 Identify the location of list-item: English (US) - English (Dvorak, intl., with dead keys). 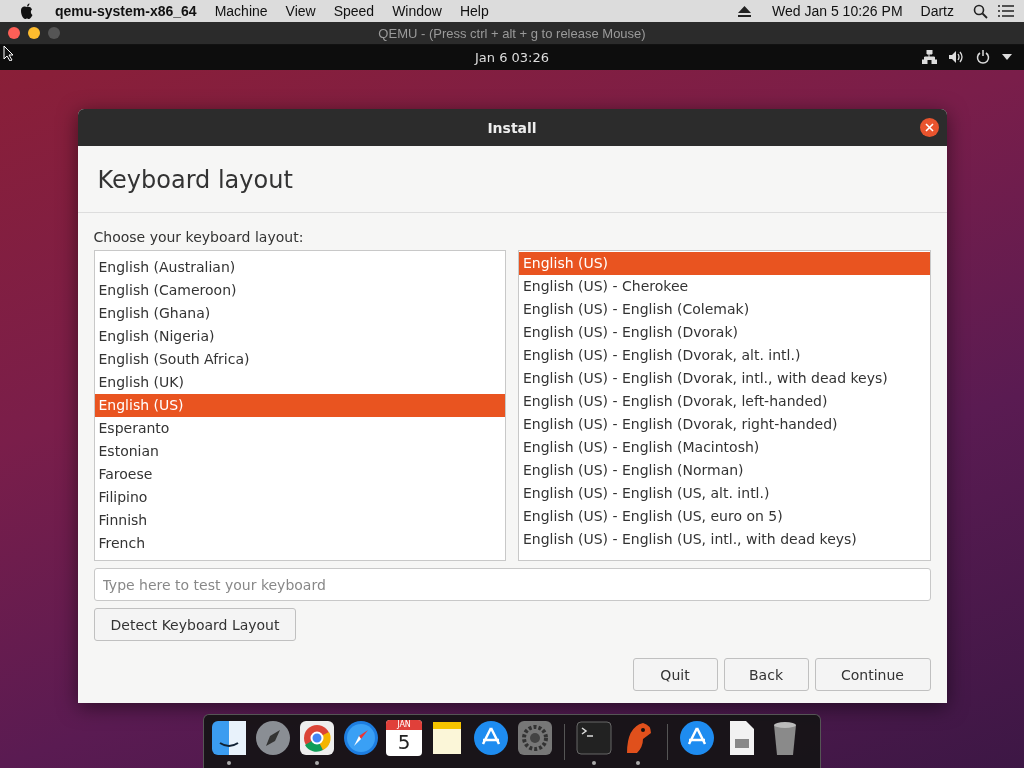
(724, 378).